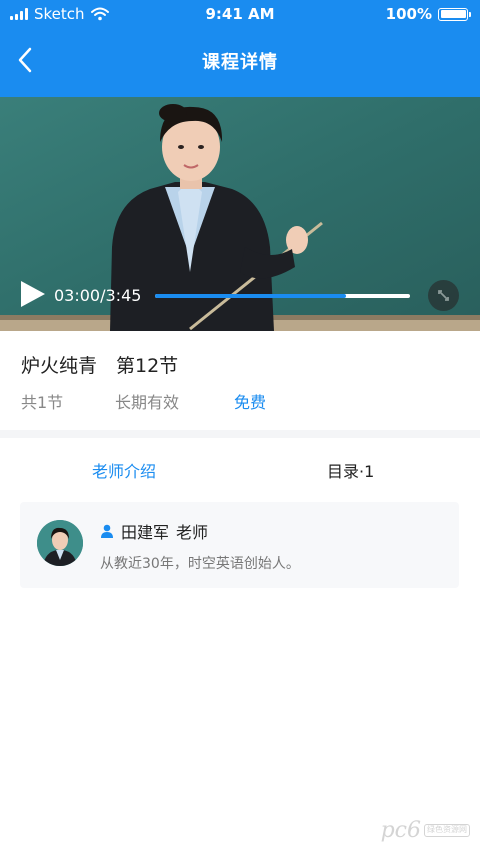 The image size is (480, 853). I want to click on teacher-name: 田建军, so click(145, 532).